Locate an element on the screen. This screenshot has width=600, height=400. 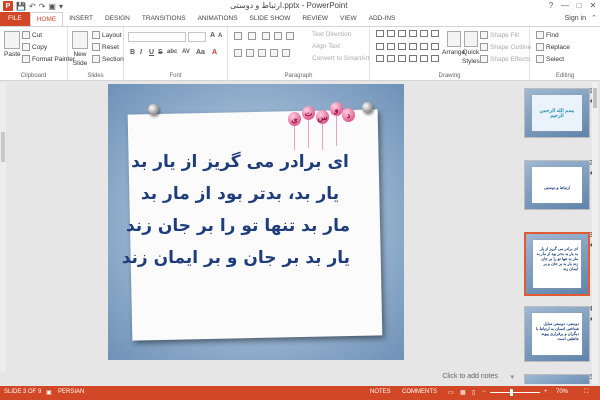
reset-icon is located at coordinates (96, 47).